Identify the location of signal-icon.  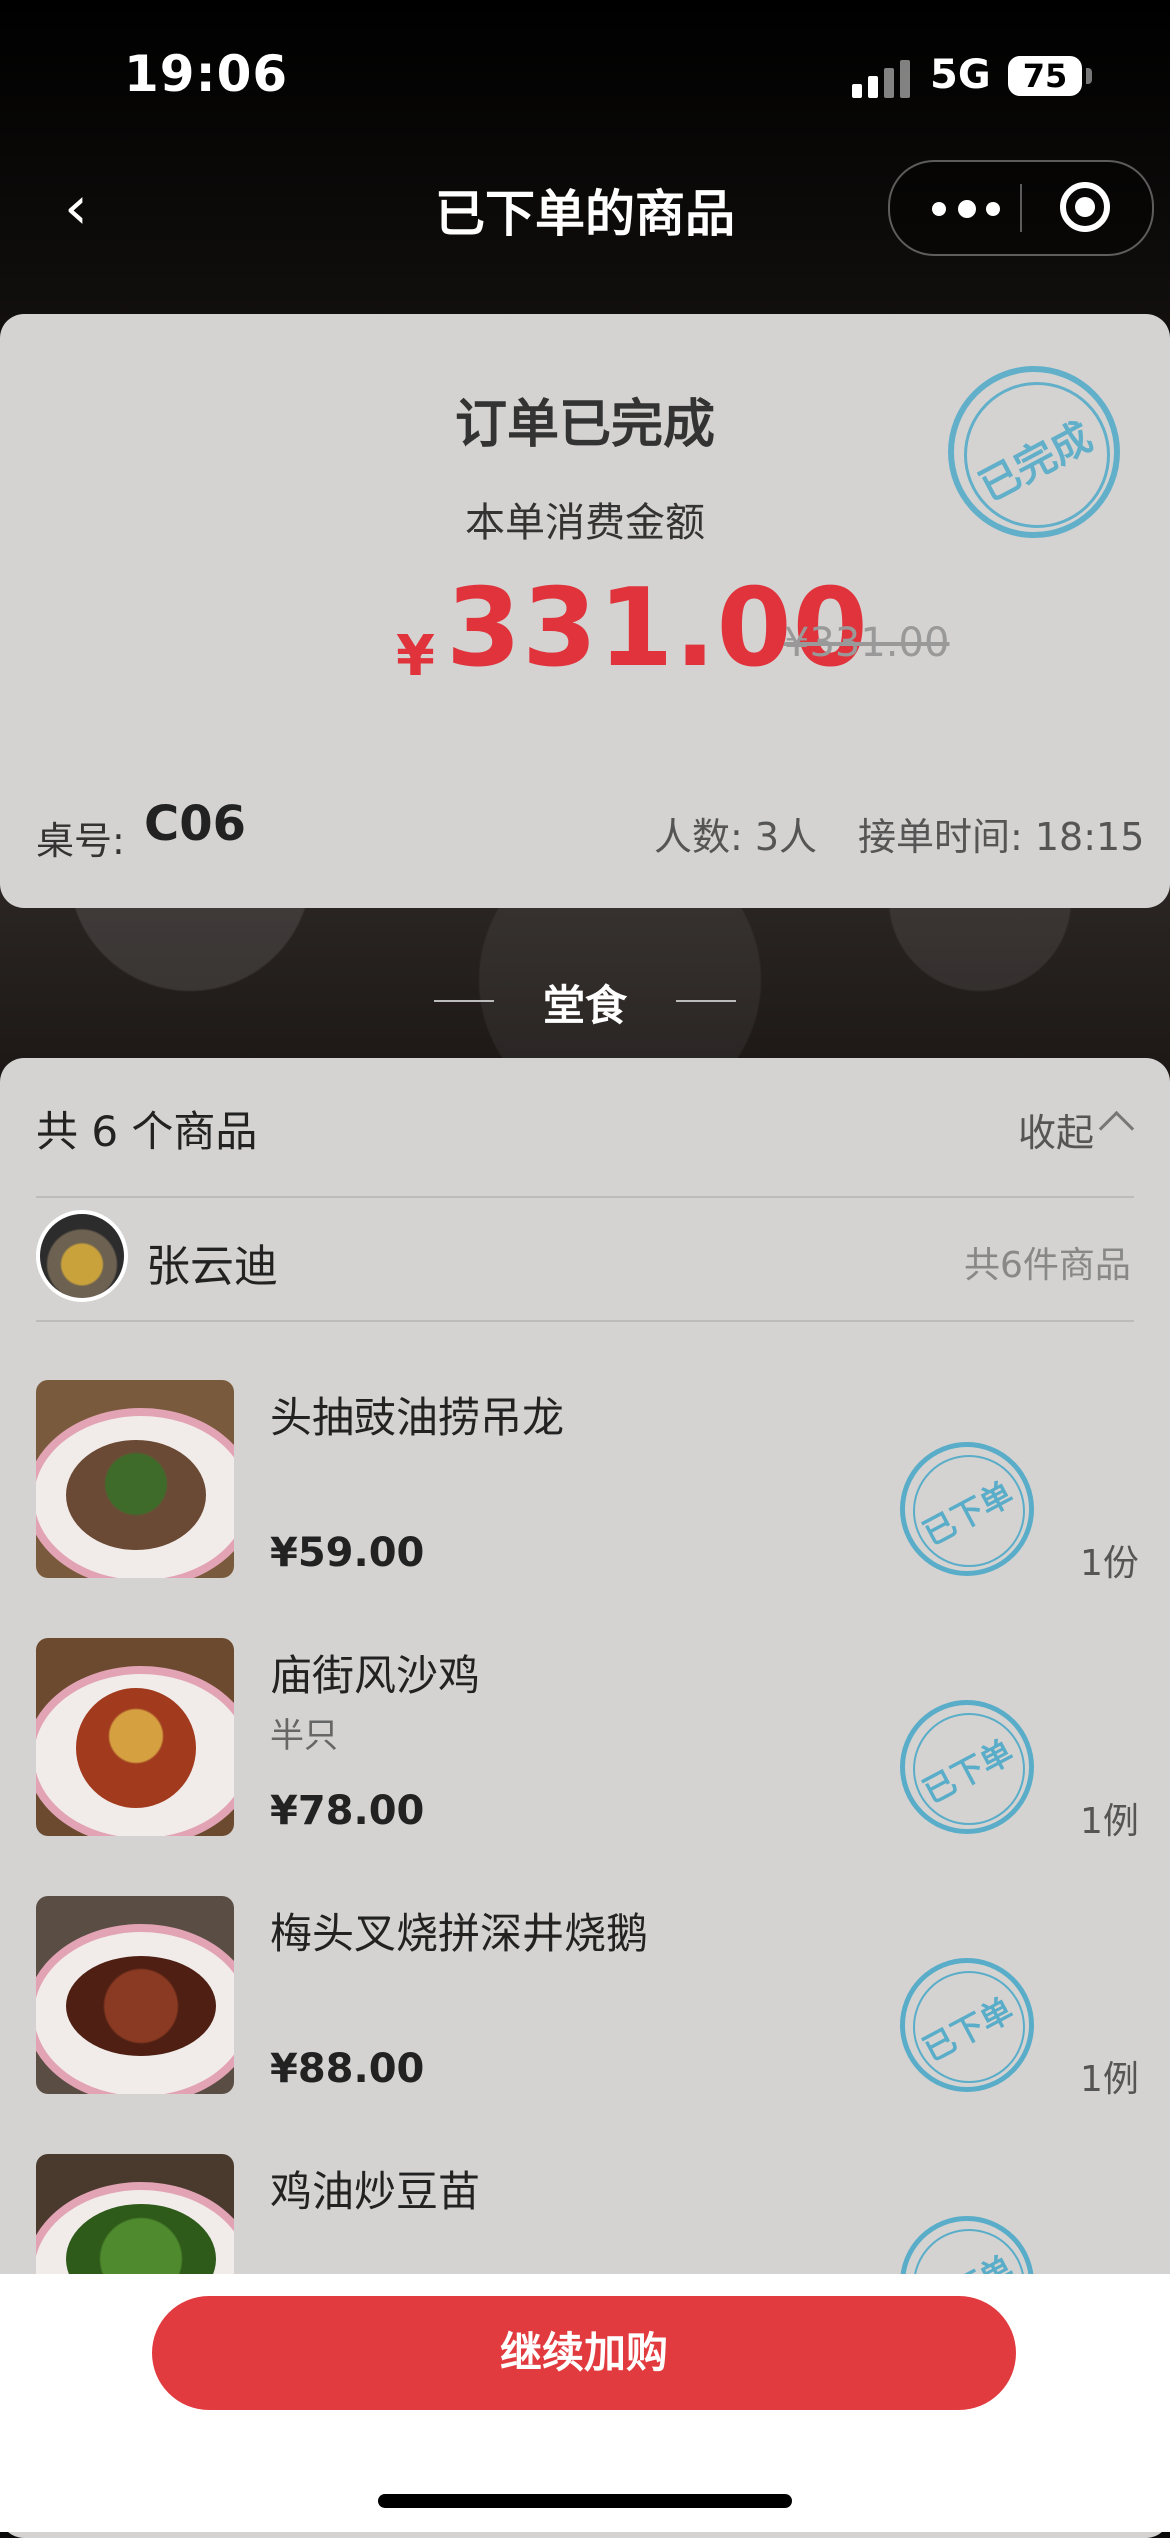
(883, 79).